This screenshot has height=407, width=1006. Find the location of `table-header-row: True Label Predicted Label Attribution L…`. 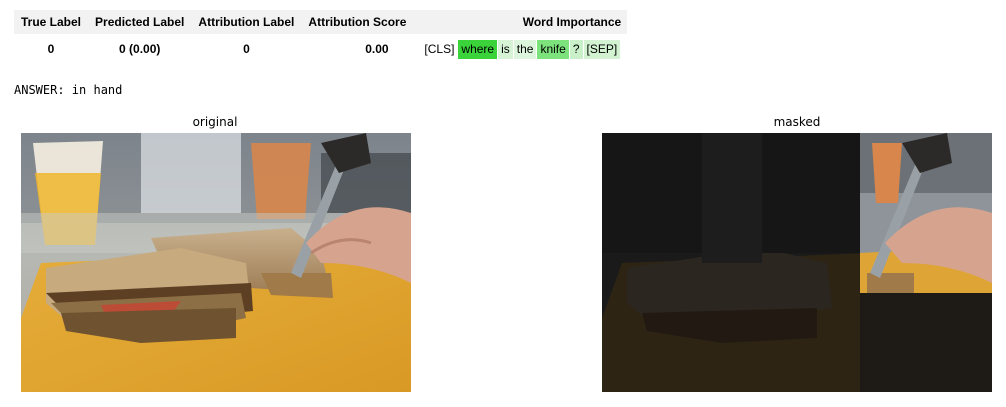

table-header-row: True Label Predicted Label Attribution L… is located at coordinates (321, 22).